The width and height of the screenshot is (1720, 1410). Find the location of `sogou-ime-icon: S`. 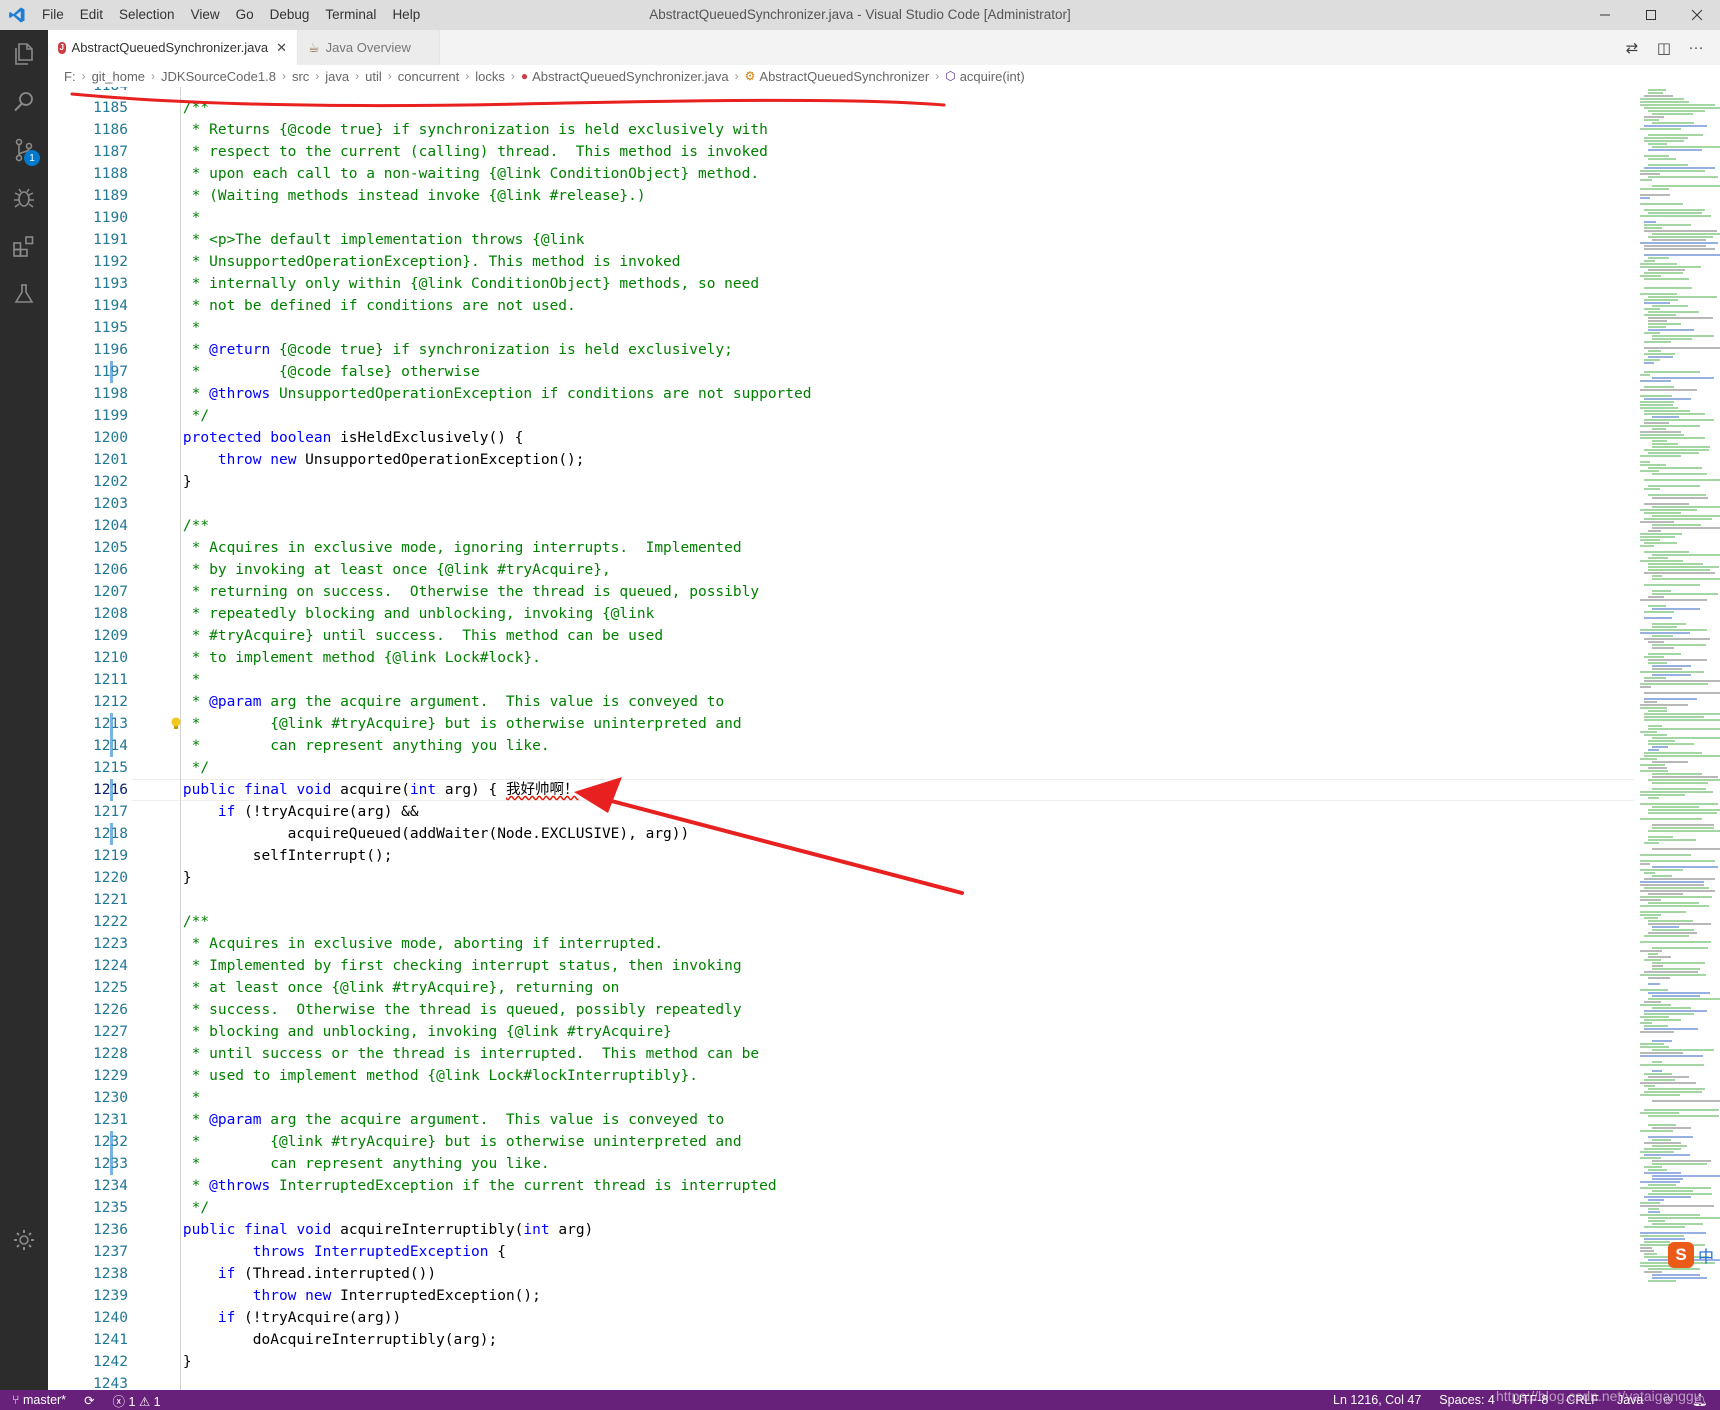

sogou-ime-icon: S is located at coordinates (1681, 1255).